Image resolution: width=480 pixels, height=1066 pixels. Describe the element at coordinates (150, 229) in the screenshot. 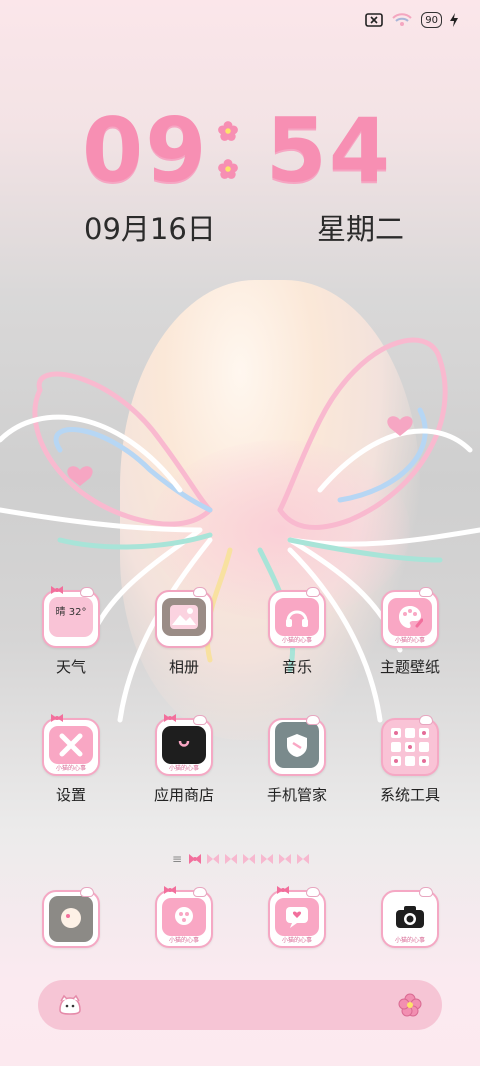

I see `date-text: 09月16日` at that location.